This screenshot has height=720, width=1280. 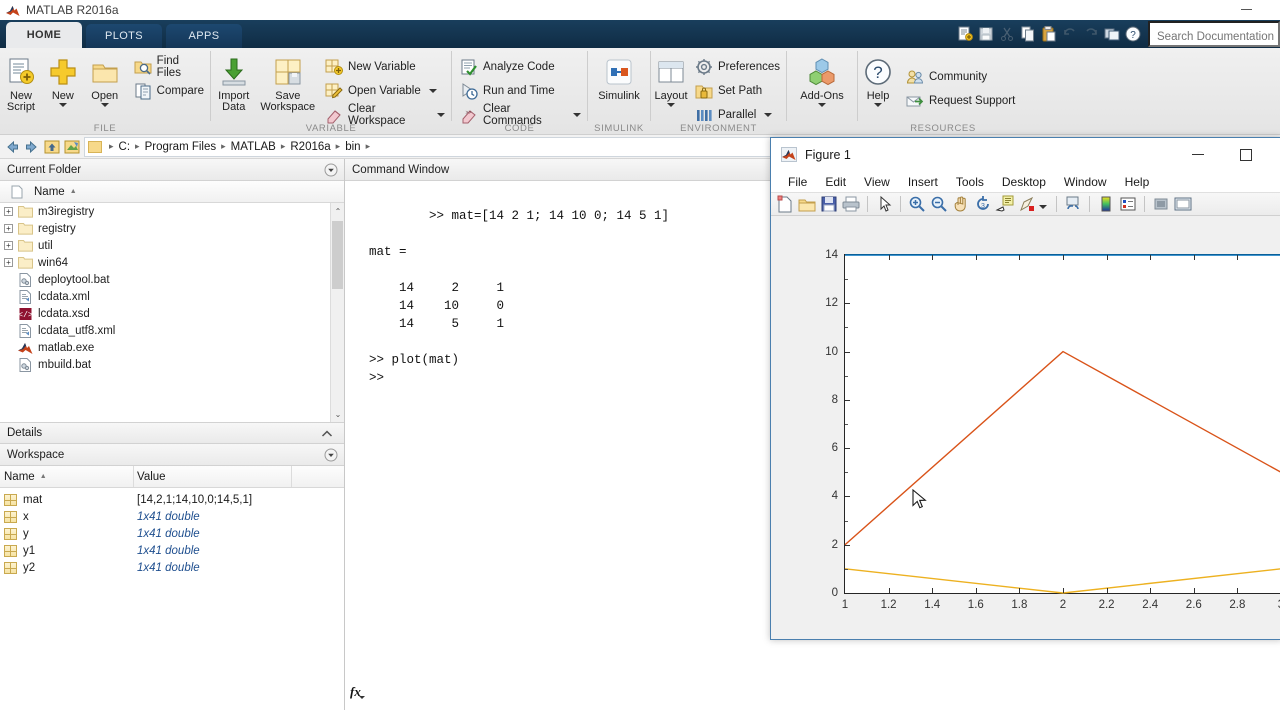 What do you see at coordinates (962, 101) in the screenshot?
I see `request-support-button: Request Support` at bounding box center [962, 101].